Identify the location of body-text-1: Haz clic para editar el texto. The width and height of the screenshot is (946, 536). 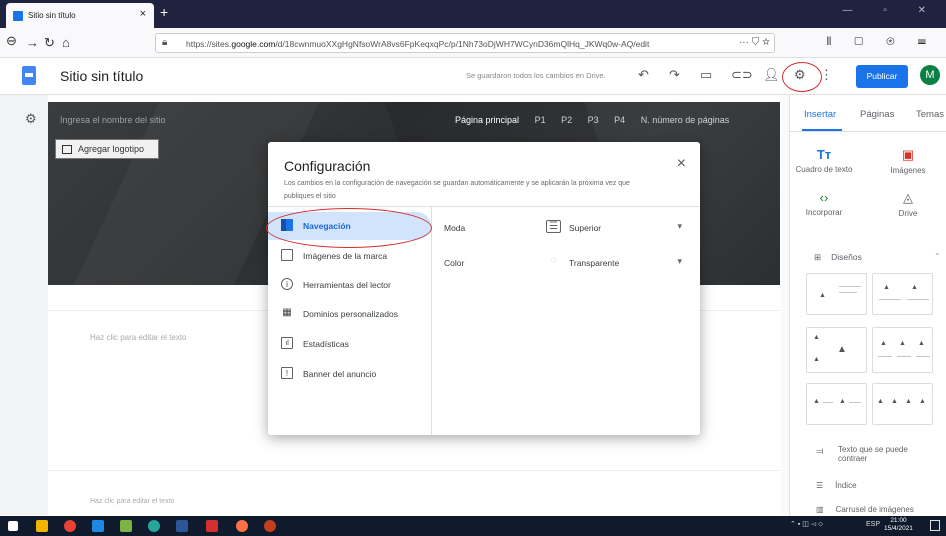
(138, 337).